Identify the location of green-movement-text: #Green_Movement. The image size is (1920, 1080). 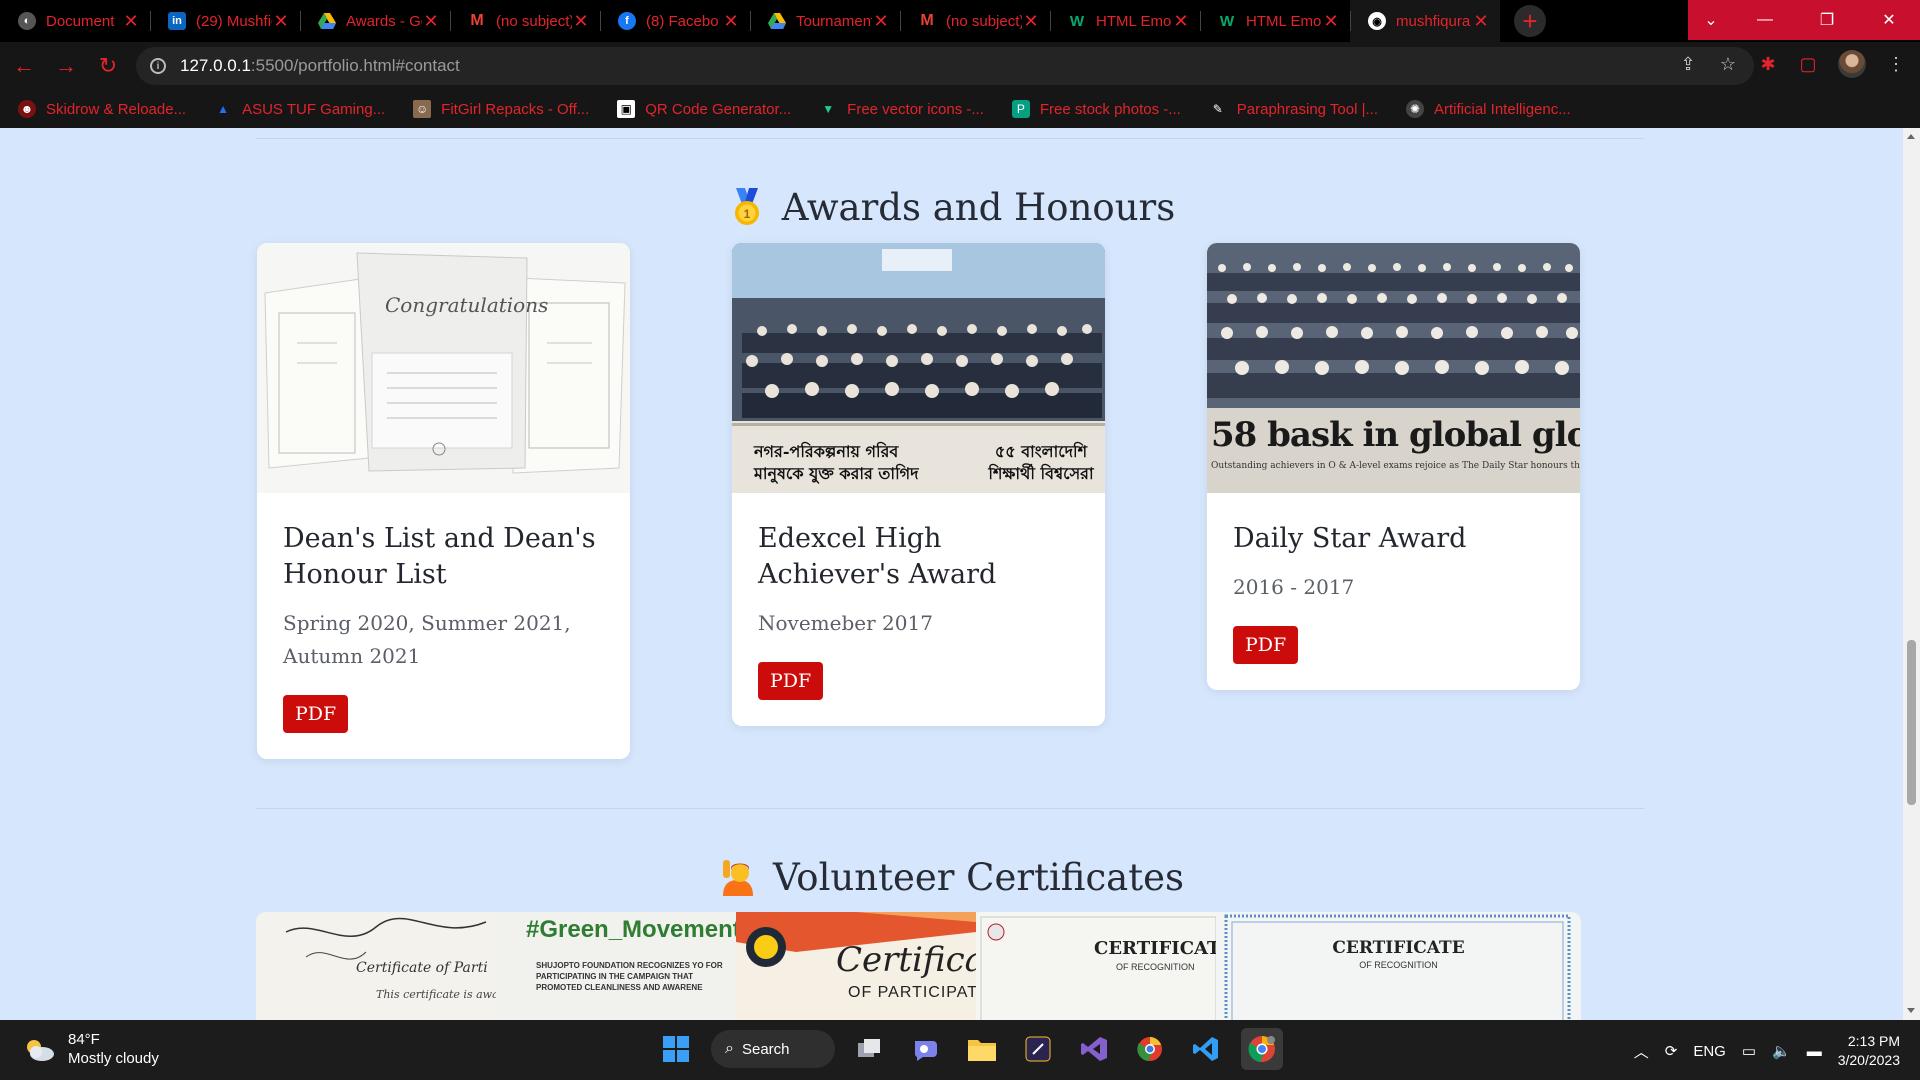
(631, 929).